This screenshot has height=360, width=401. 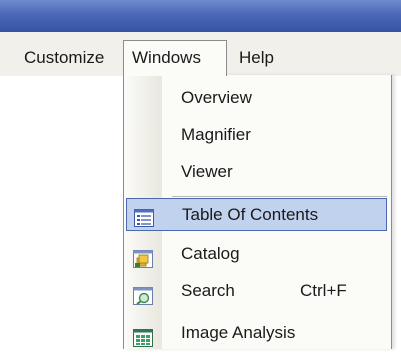 I want to click on menu-item-overview: Overview, so click(x=257, y=98).